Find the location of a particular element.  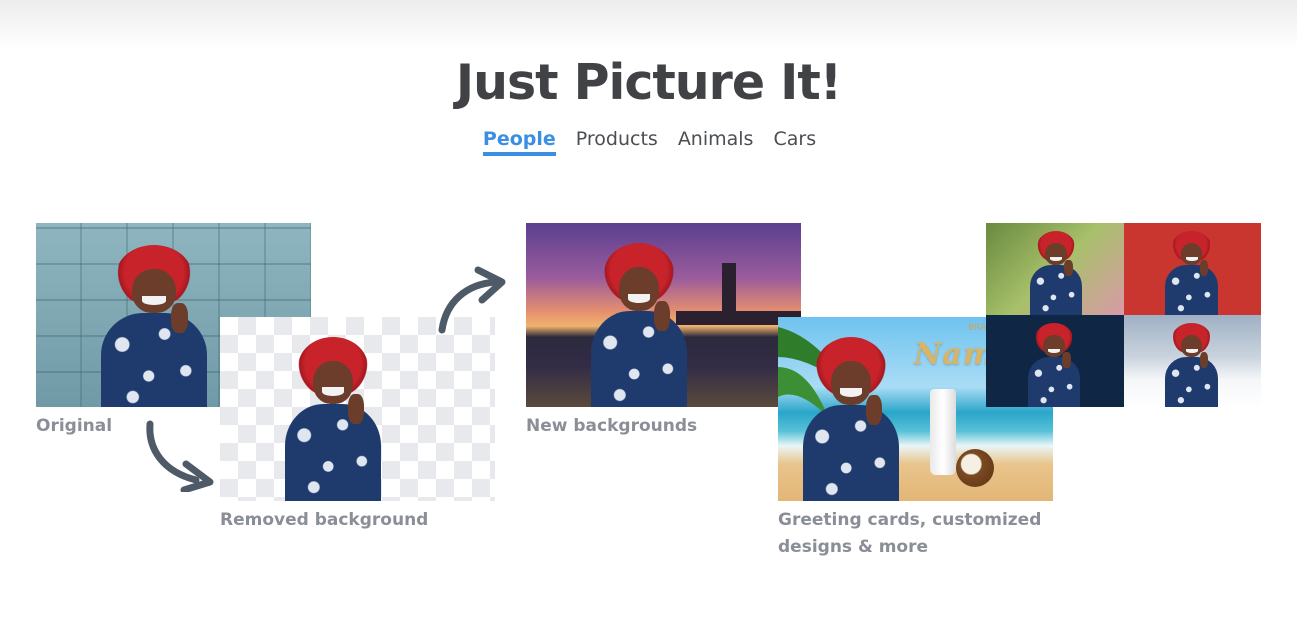

caption-greeting-line2: designs & more is located at coordinates (853, 547).